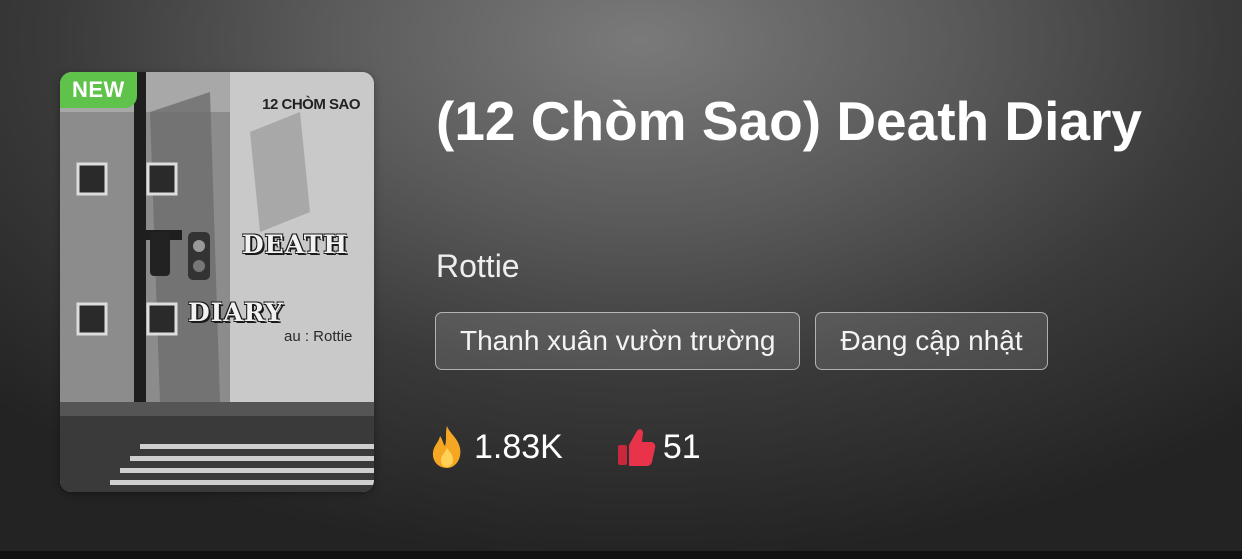 The height and width of the screenshot is (559, 1242). I want to click on new-badge: NEW, so click(98, 90).